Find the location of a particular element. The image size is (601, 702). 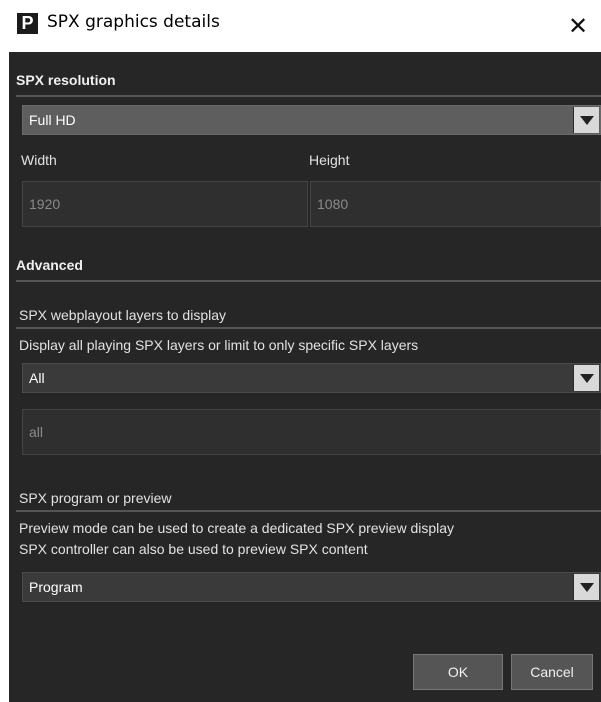

program-select: Program is located at coordinates (311, 587).